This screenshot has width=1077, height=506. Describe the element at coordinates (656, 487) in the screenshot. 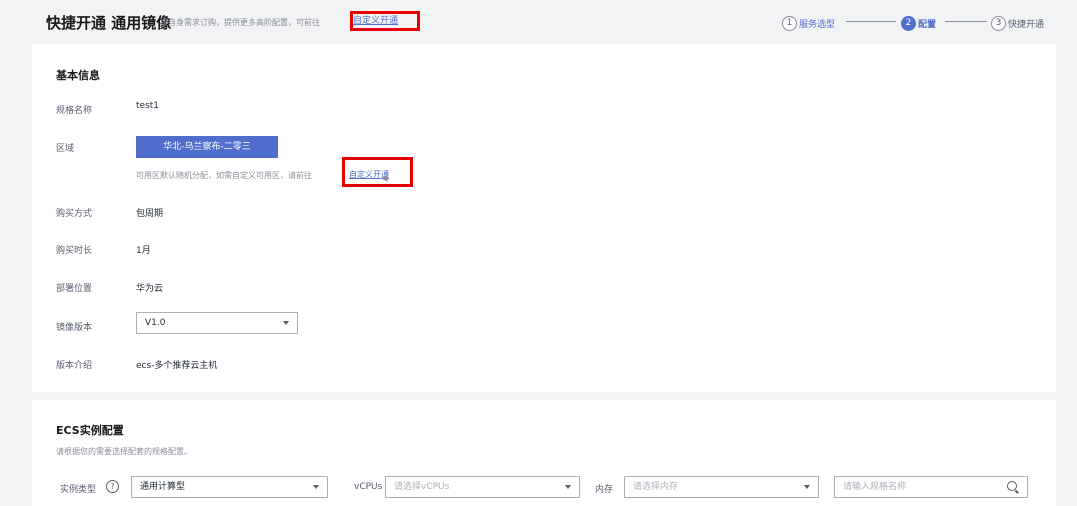

I see `memory-placeholder: 请选择内存` at that location.